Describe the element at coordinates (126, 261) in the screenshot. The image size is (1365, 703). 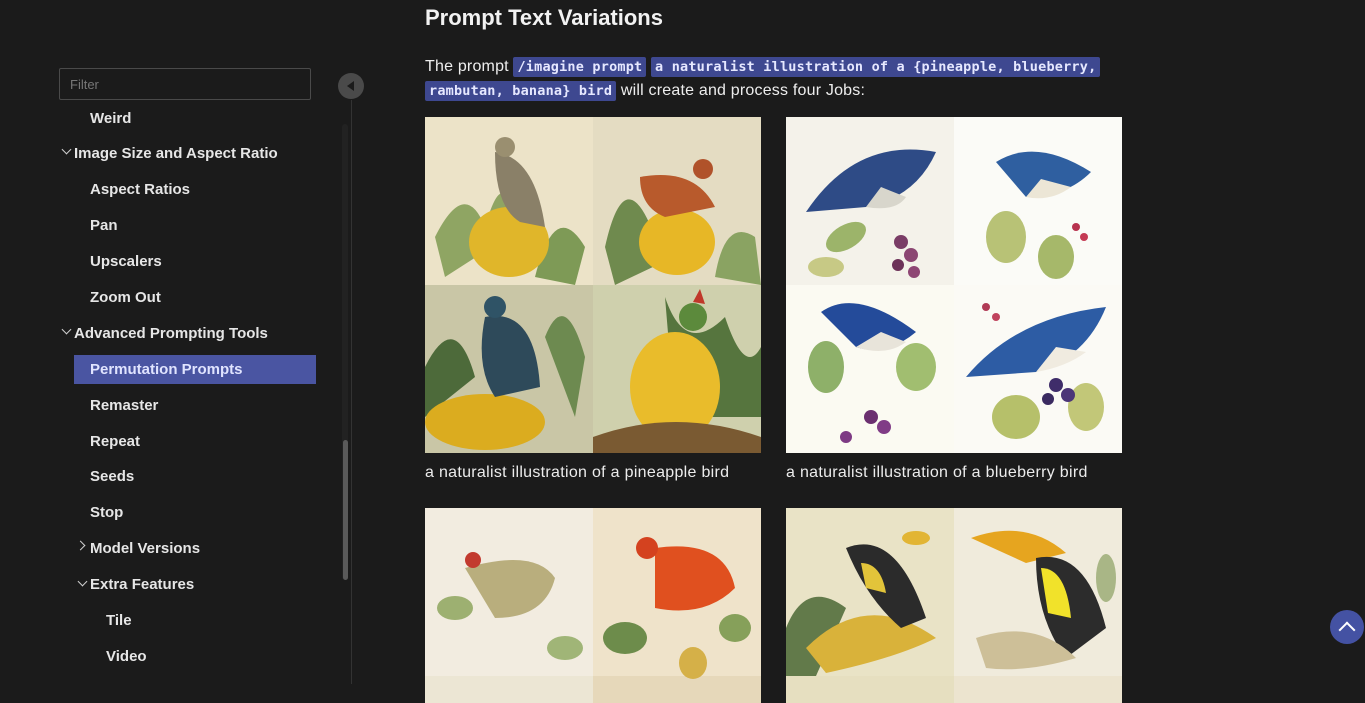
I see `sidebar-item-upscalers: Upscalers` at that location.